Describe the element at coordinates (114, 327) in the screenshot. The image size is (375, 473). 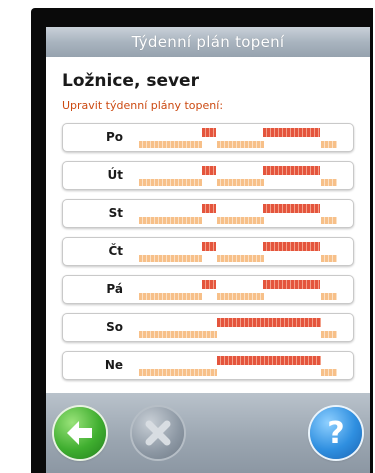
I see `day-label: So` at that location.